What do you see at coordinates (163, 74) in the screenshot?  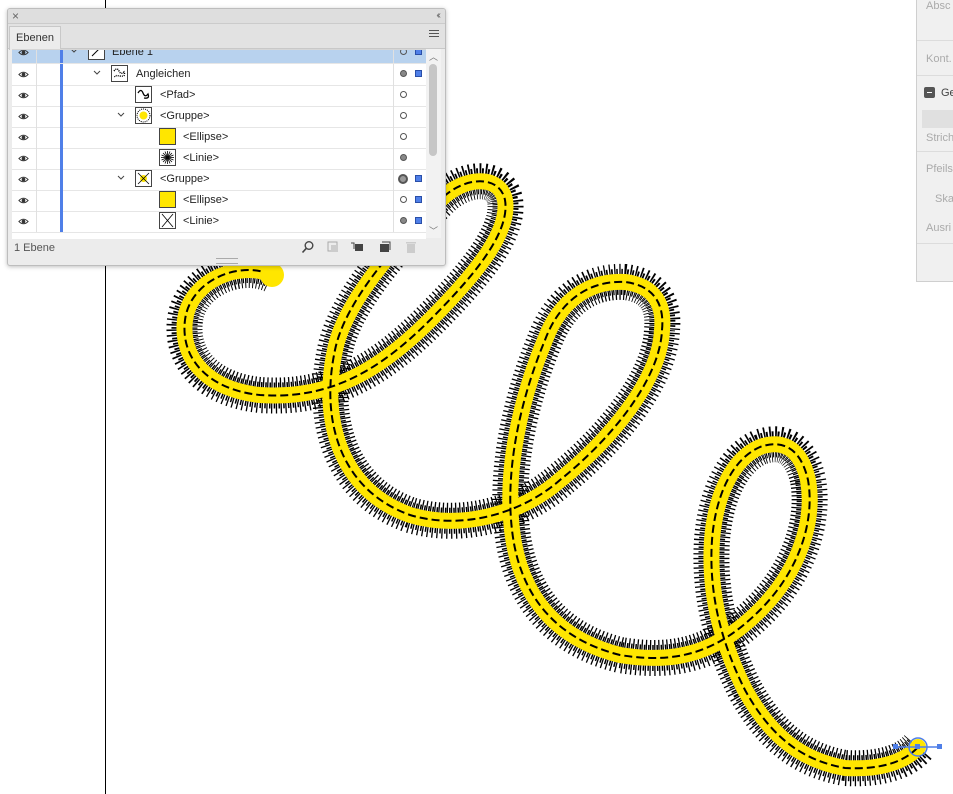 I see `layer-name: Angleichen` at bounding box center [163, 74].